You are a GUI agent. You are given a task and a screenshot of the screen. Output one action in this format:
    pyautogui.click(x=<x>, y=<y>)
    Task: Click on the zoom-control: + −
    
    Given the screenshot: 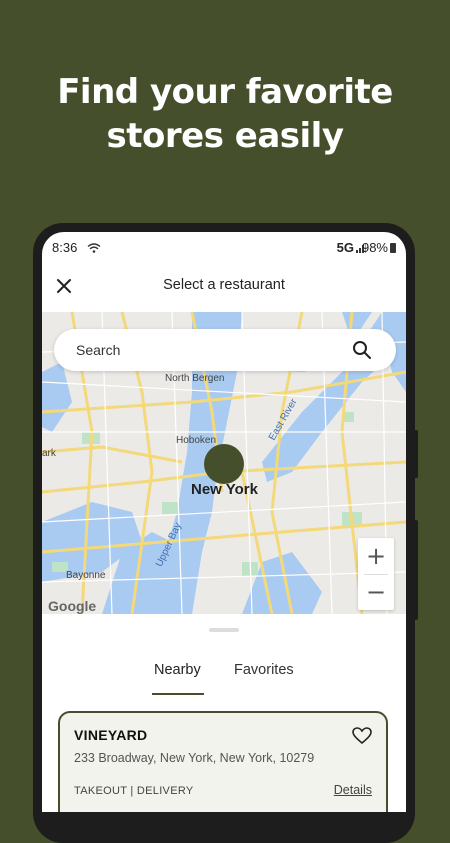 What is the action you would take?
    pyautogui.click(x=376, y=574)
    